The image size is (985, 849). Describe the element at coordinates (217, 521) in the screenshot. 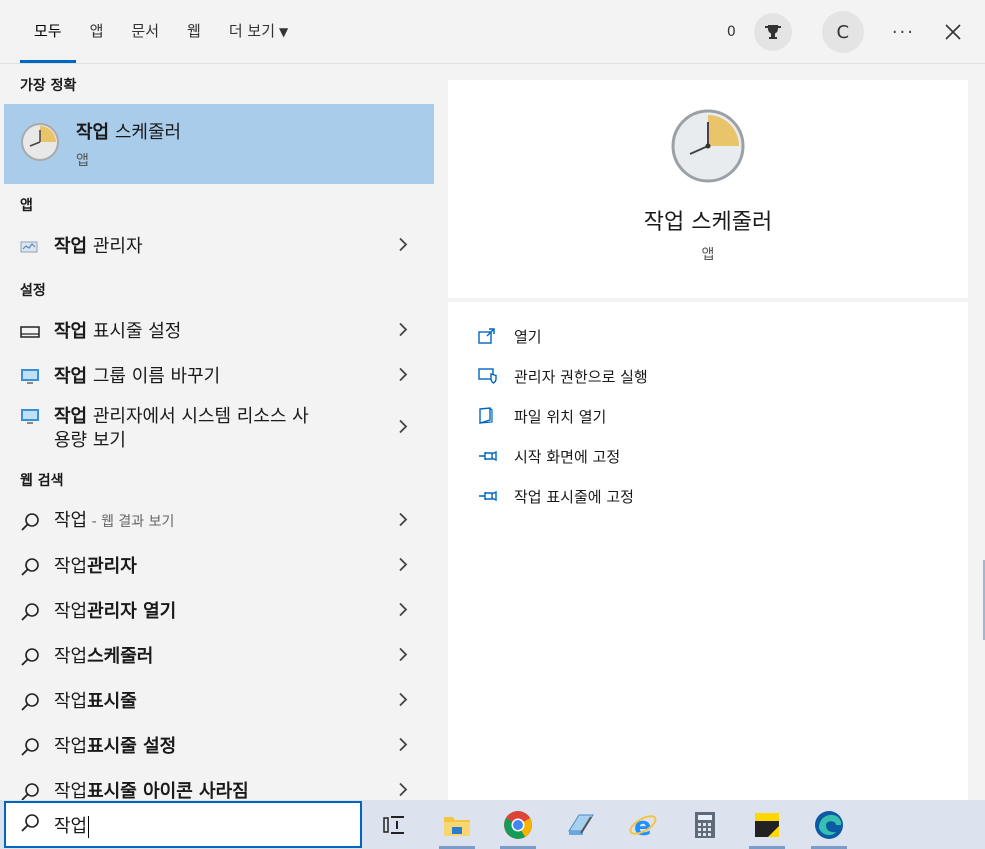

I see `web-result-item: 작업 - 웹 결과 보기` at that location.